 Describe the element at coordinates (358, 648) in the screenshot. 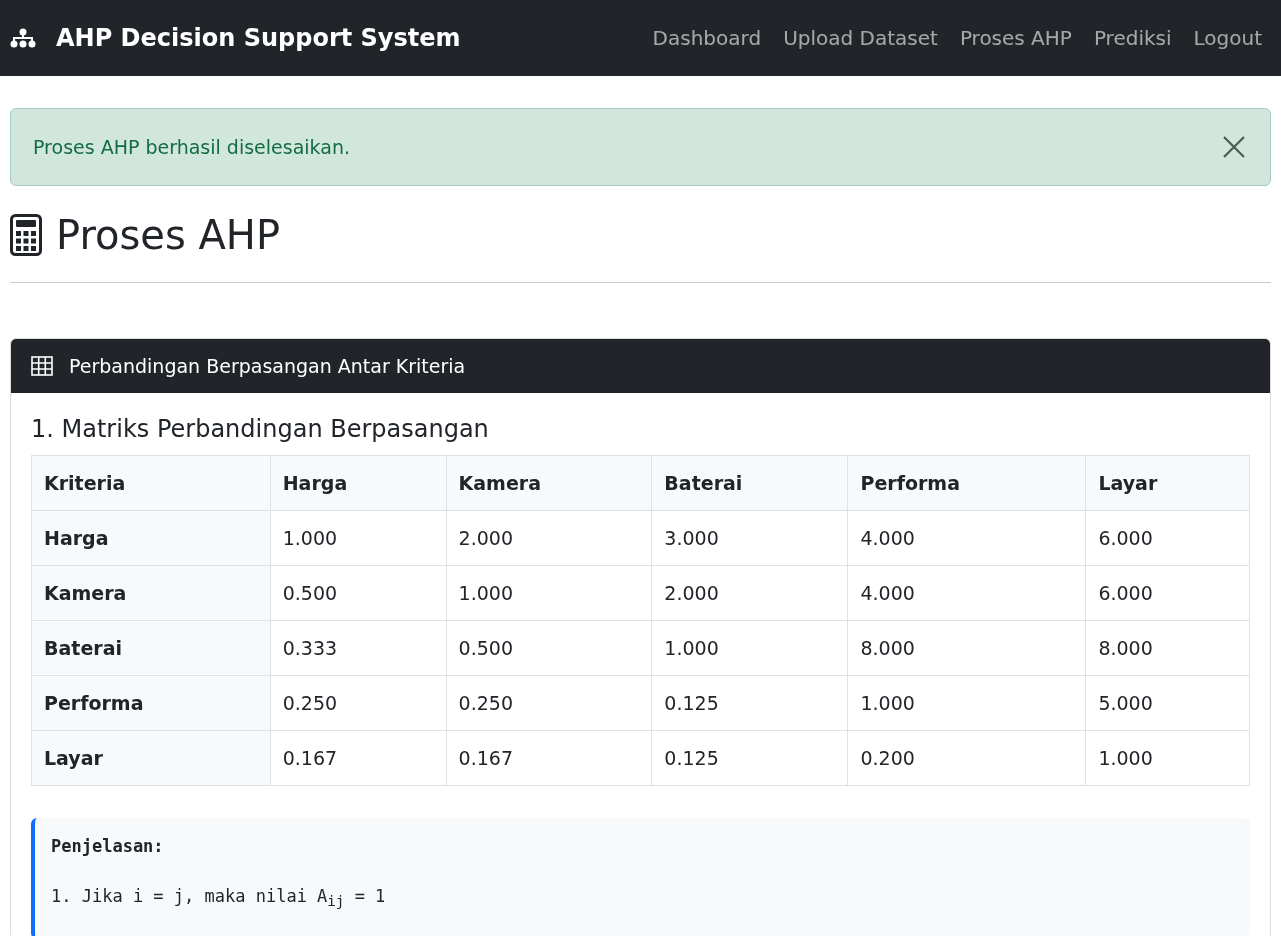

I see `table-cell: 0.333` at that location.